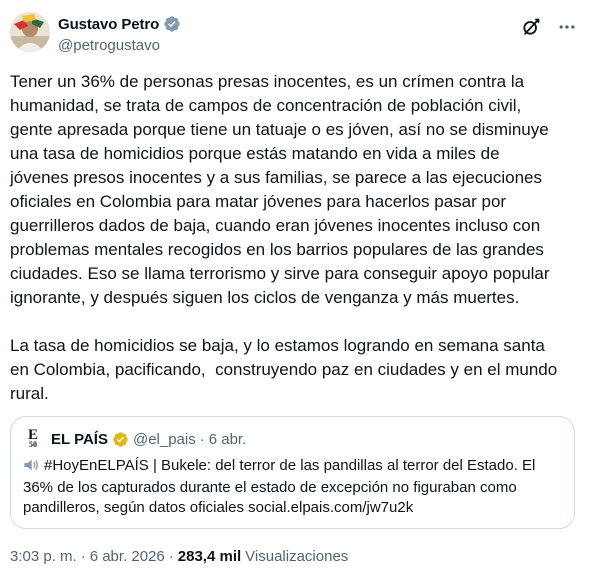 This screenshot has width=590, height=586. I want to click on tweet-header: Gustavo Petro @petrogustavo, so click(294, 34).